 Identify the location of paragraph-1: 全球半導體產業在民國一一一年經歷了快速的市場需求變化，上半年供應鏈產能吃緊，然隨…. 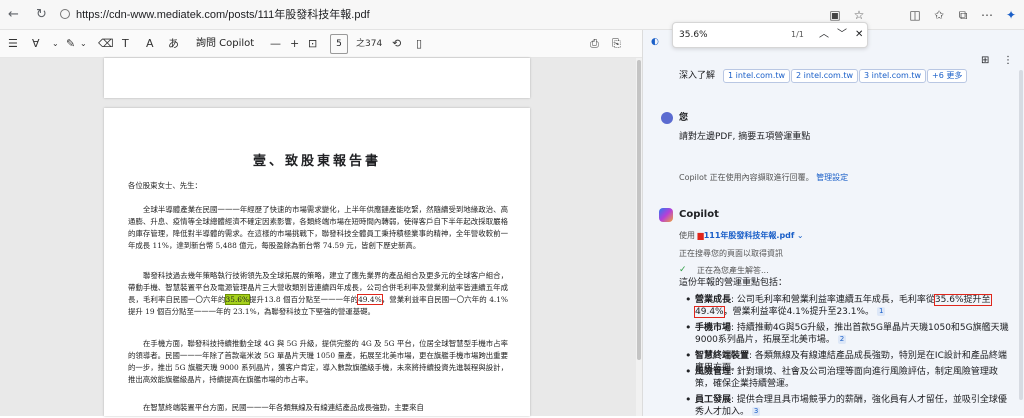
(318, 227).